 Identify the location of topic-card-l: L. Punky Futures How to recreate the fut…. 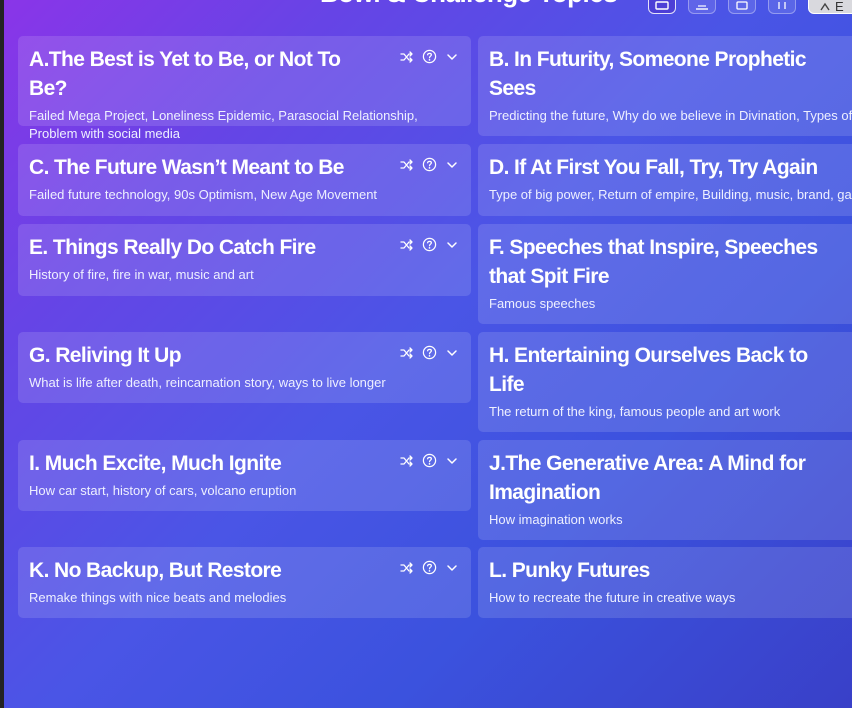
(665, 582).